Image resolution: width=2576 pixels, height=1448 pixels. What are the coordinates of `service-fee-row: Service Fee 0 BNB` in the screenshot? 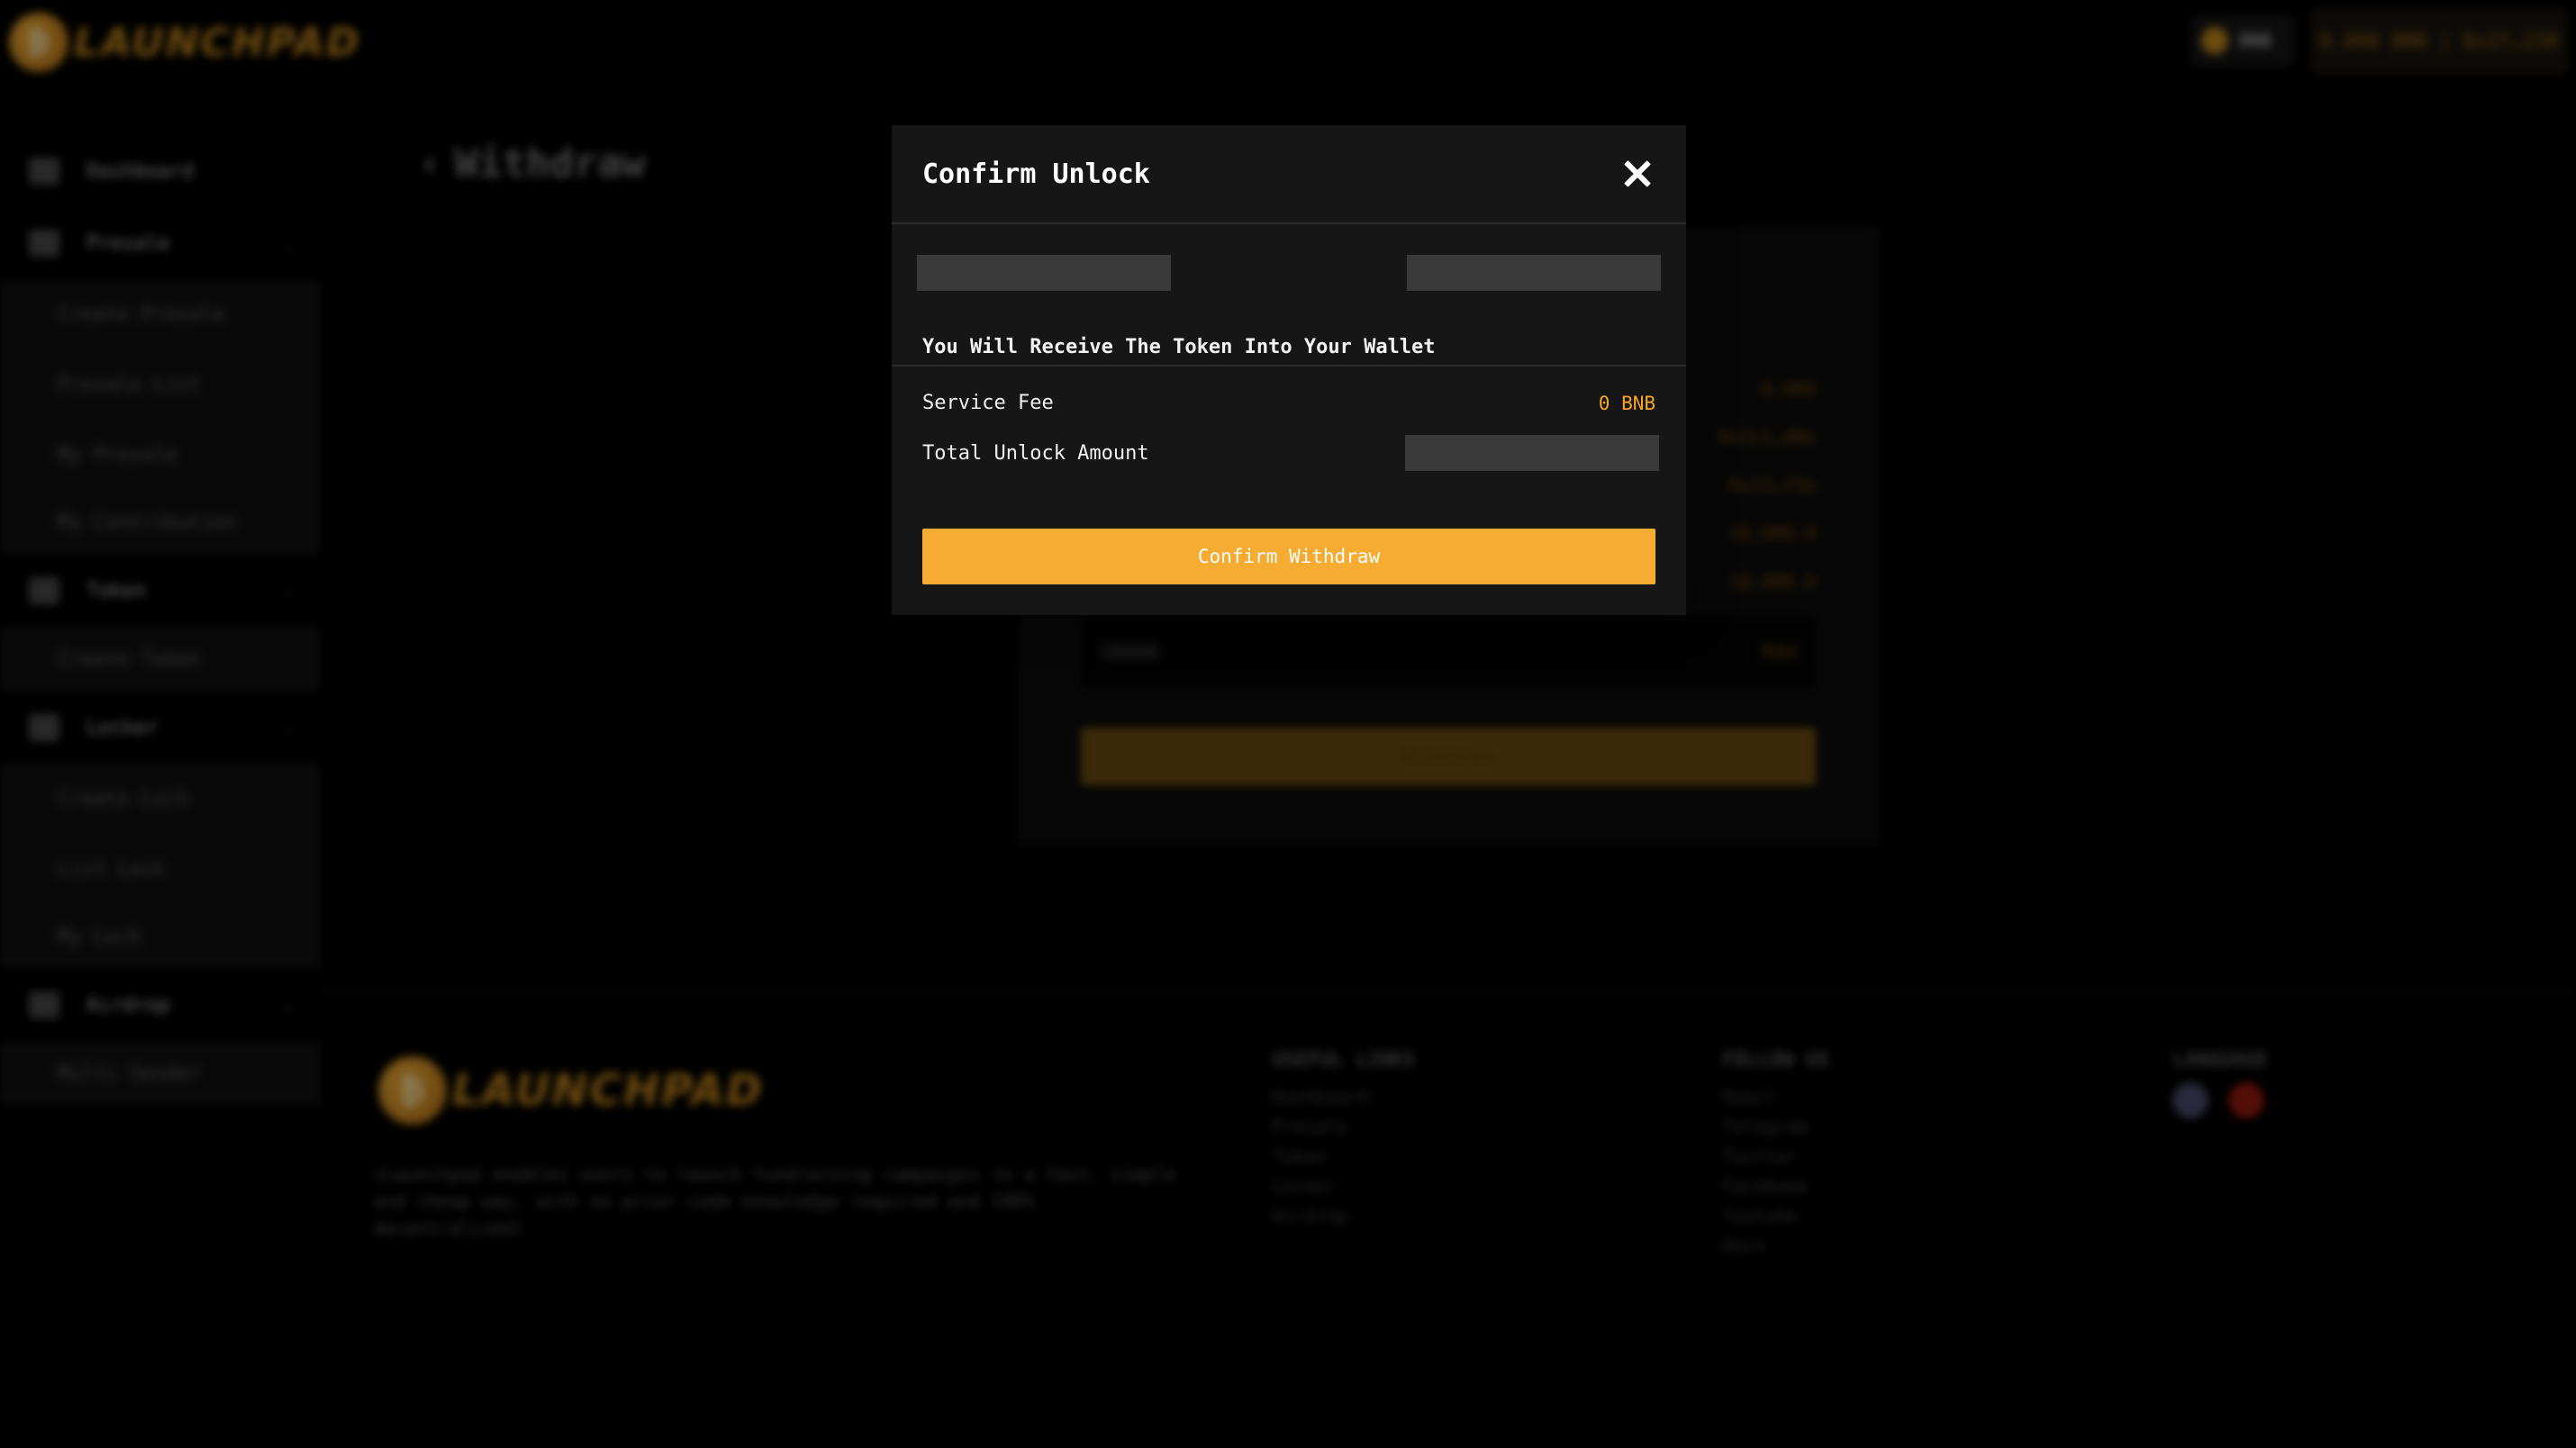 It's located at (1288, 403).